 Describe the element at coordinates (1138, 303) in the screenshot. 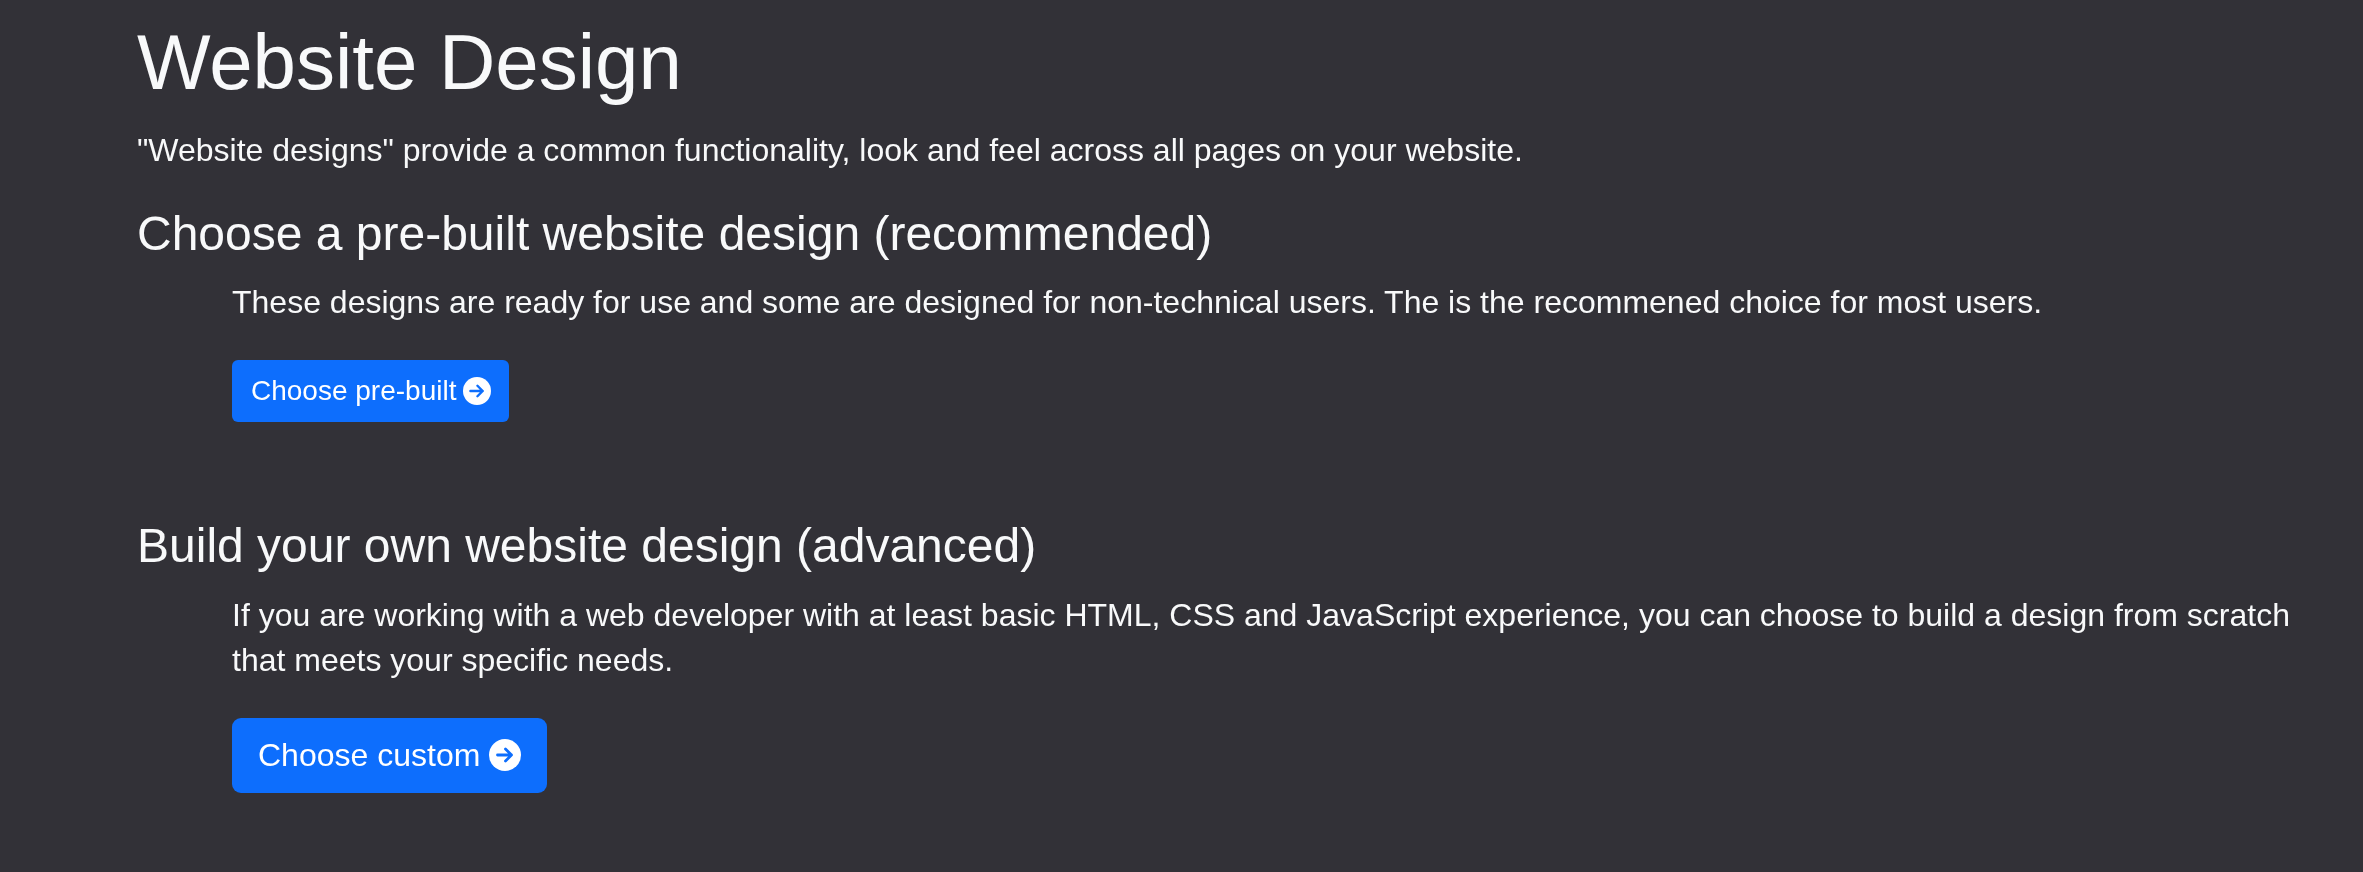

I see `section-description: These designs are ready for use and some are designed for non-technical users. The is the recommened choice for most users.` at that location.